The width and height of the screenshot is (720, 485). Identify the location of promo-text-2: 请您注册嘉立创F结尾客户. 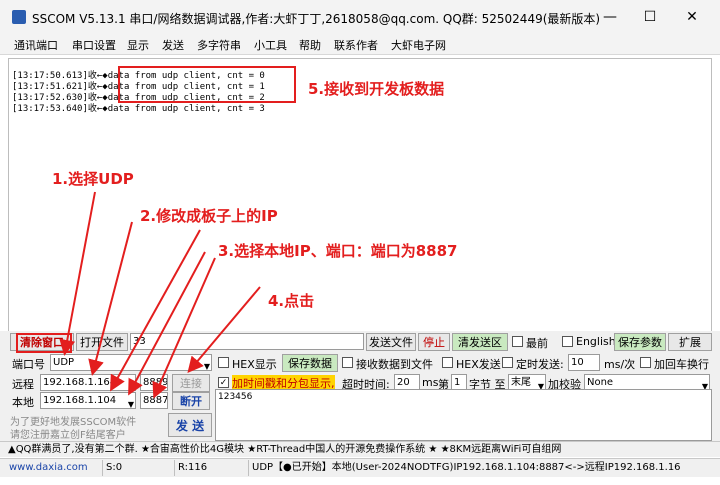
(68, 435).